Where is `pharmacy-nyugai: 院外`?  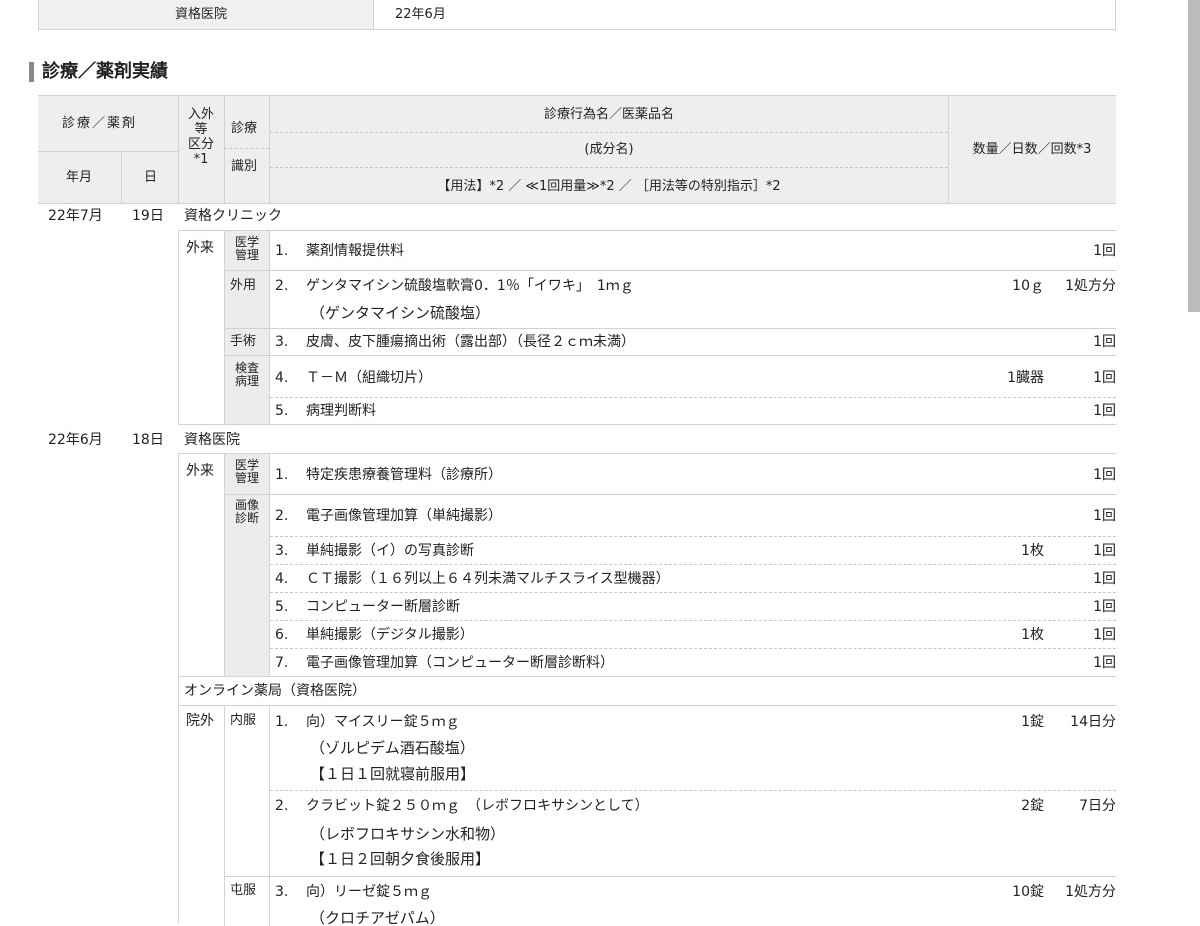 pharmacy-nyugai: 院外 is located at coordinates (200, 721).